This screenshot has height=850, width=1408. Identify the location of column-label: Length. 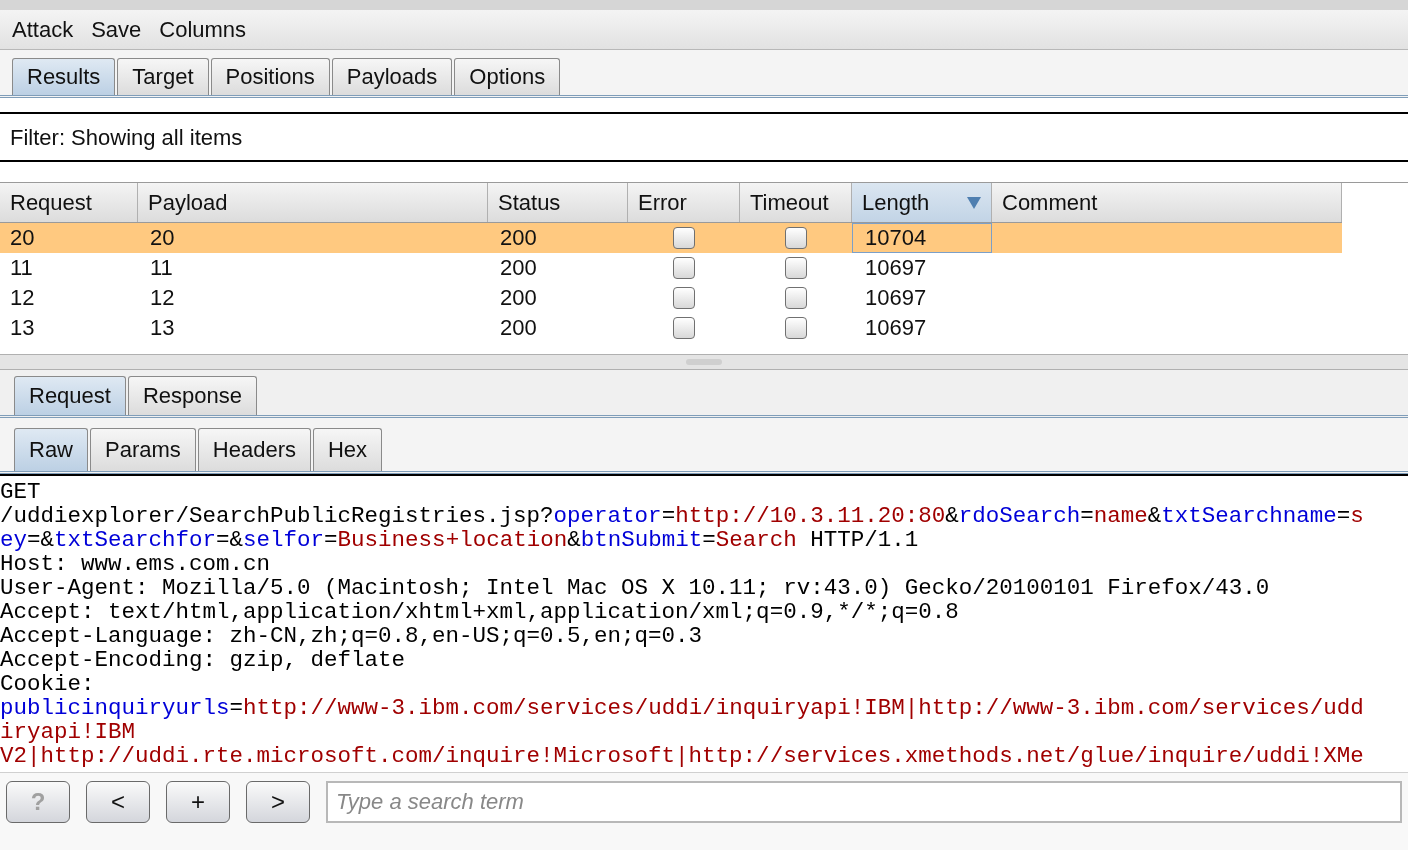
(896, 203).